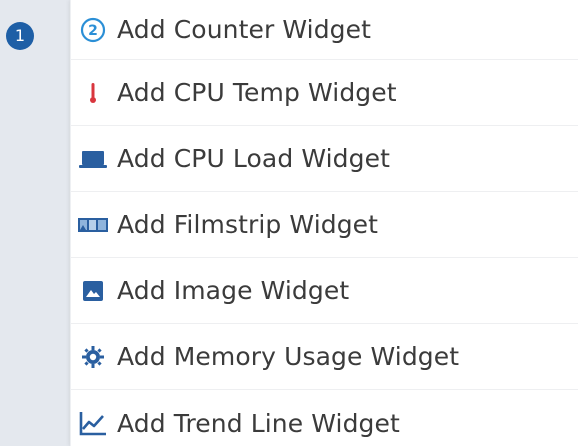 This screenshot has width=578, height=446. I want to click on filmstrip-icon, so click(93, 225).